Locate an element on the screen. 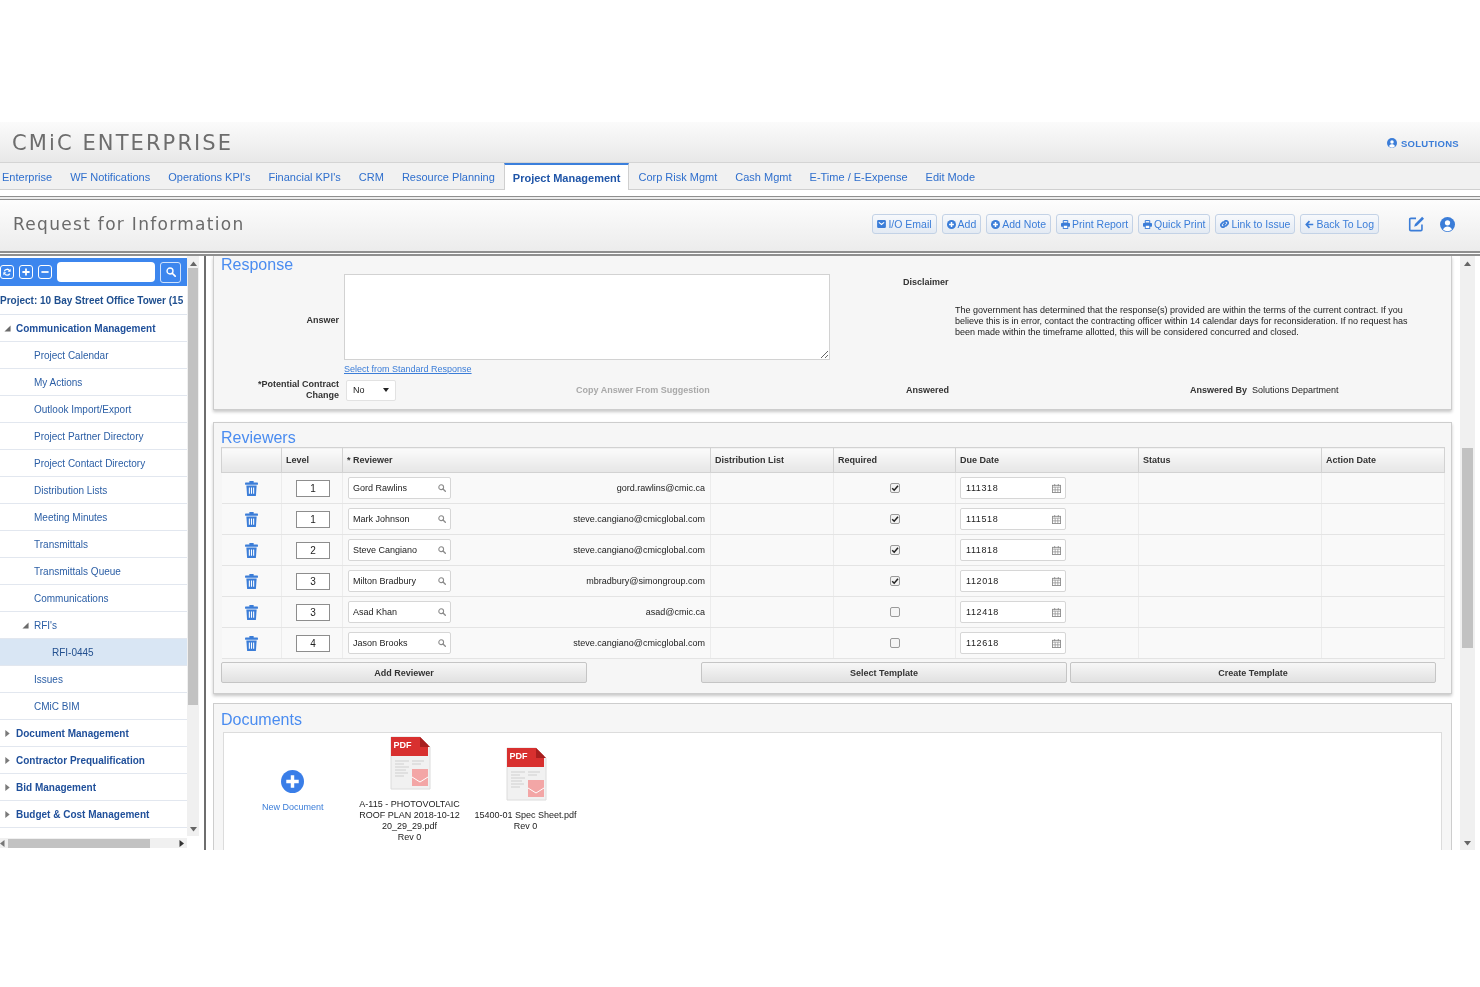  refresh-button is located at coordinates (7, 272).